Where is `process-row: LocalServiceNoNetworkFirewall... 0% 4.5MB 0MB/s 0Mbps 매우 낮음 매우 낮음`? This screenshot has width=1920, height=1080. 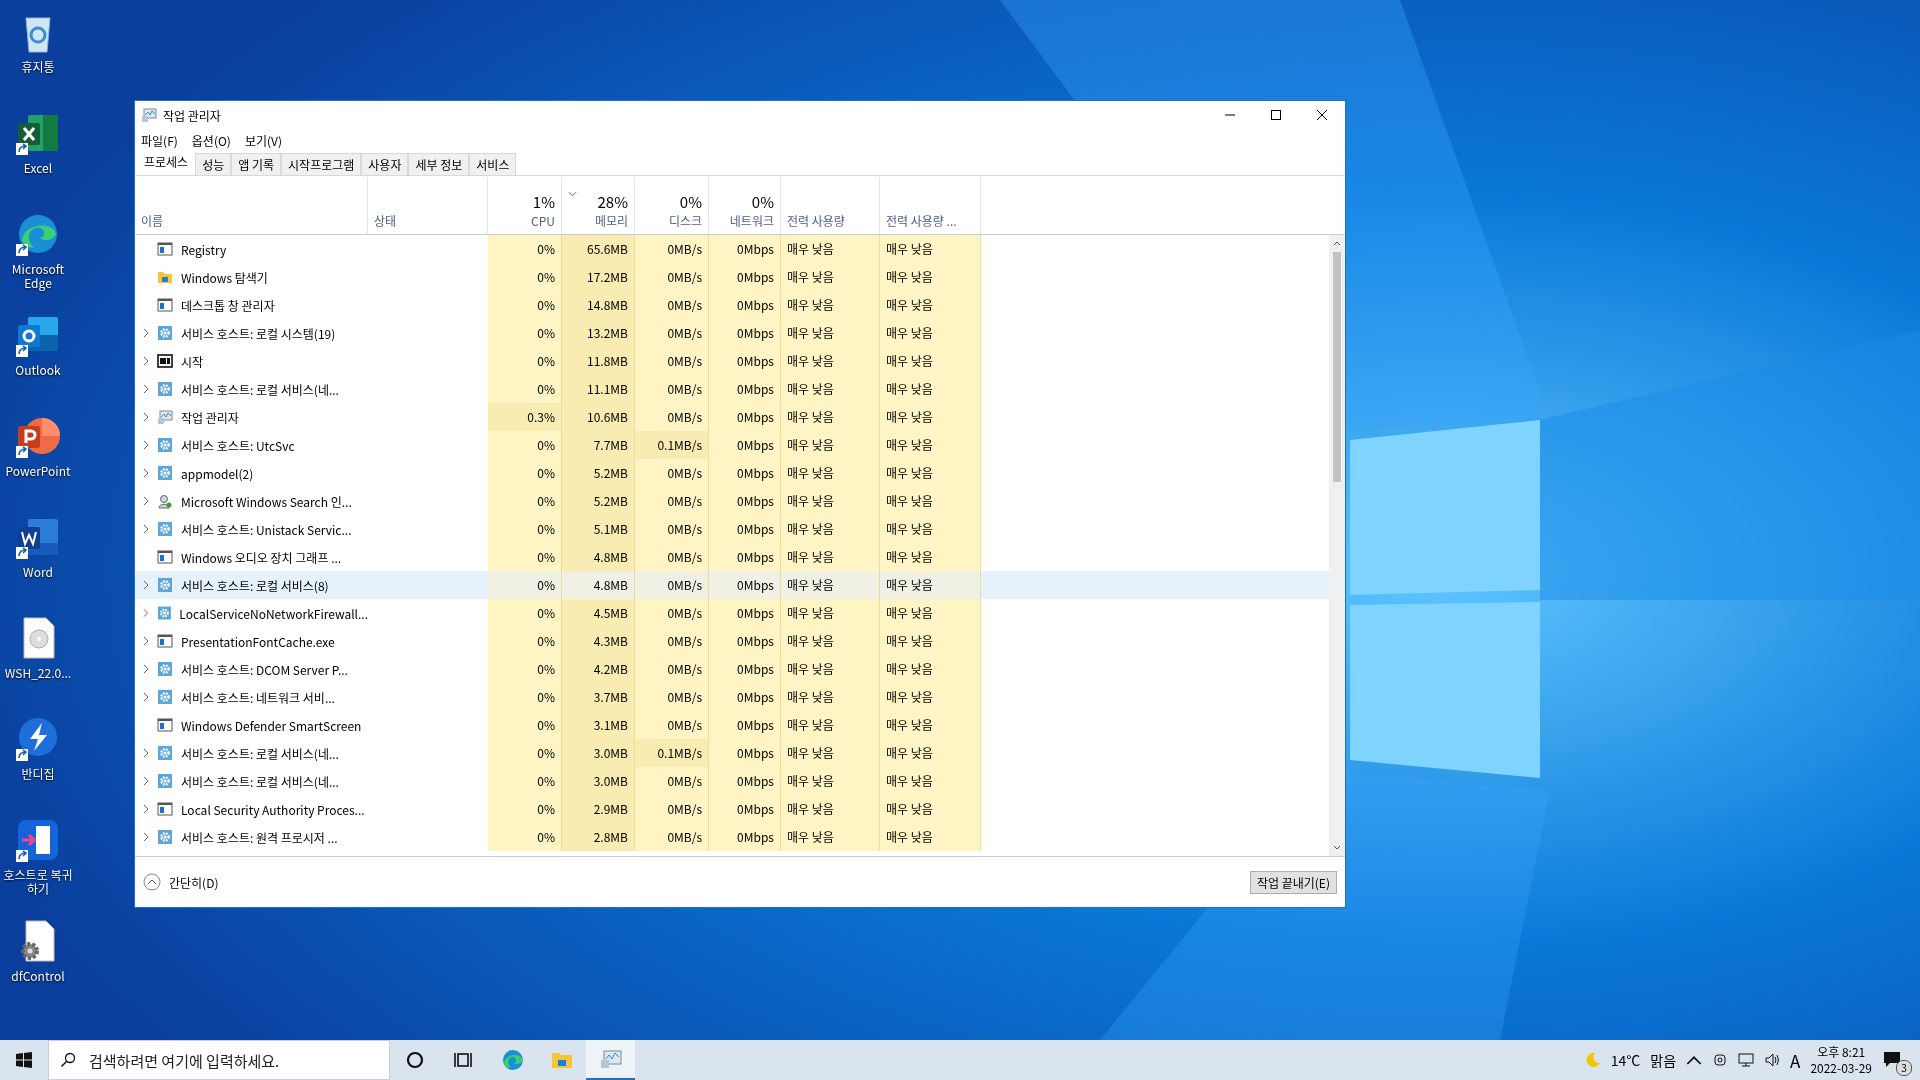
process-row: LocalServiceNoNetworkFirewall... 0% 4.5MB 0MB/s 0Mbps 매우 낮음 매우 낮음 is located at coordinates (732, 613).